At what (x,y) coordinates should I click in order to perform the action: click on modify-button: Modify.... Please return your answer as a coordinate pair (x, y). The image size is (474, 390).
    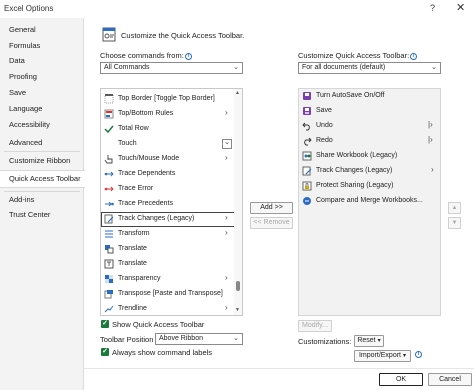
    Looking at the image, I should click on (315, 326).